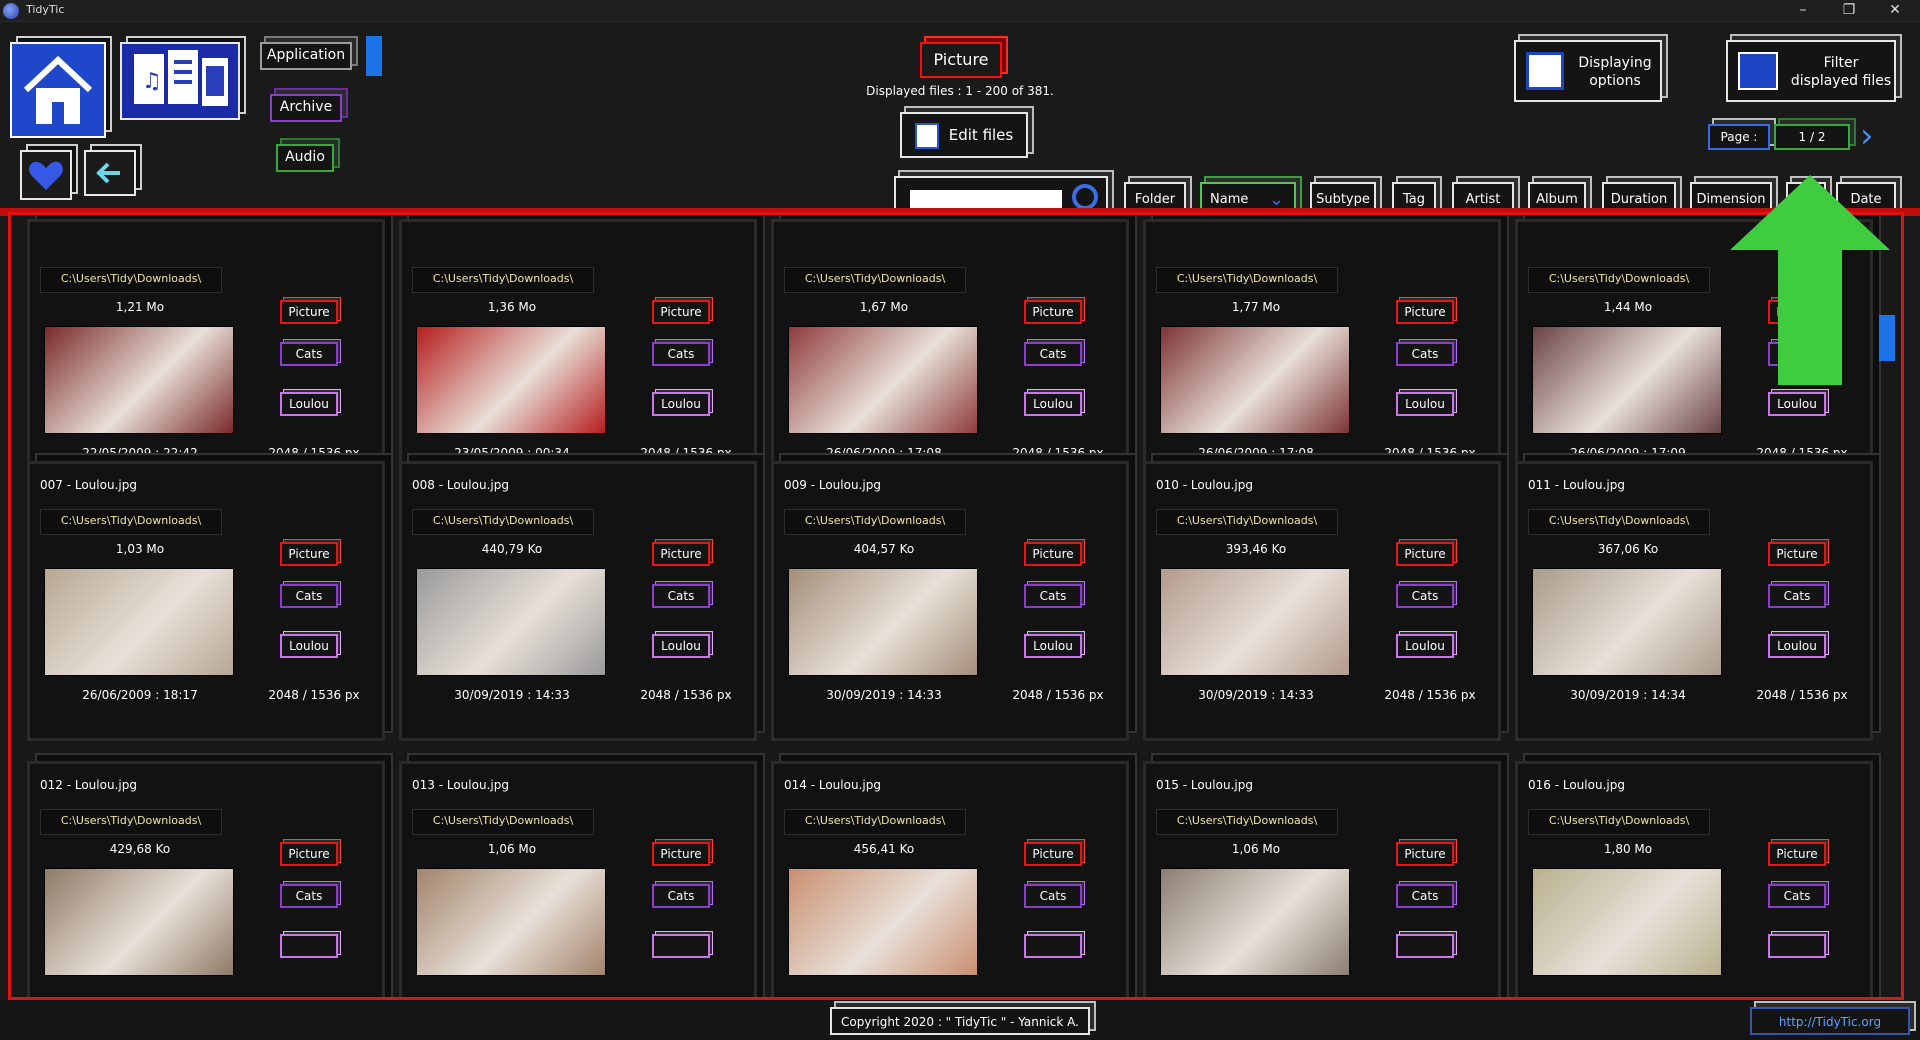 The image size is (1920, 1040). I want to click on home-button, so click(58, 90).